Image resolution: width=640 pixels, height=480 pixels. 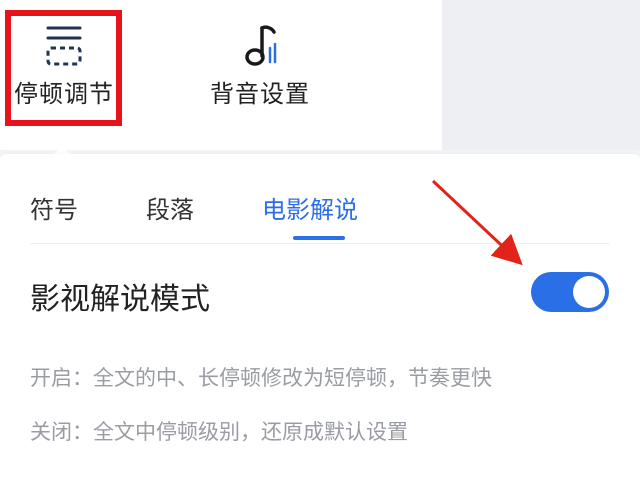 I want to click on tab-divider, so click(x=320, y=243).